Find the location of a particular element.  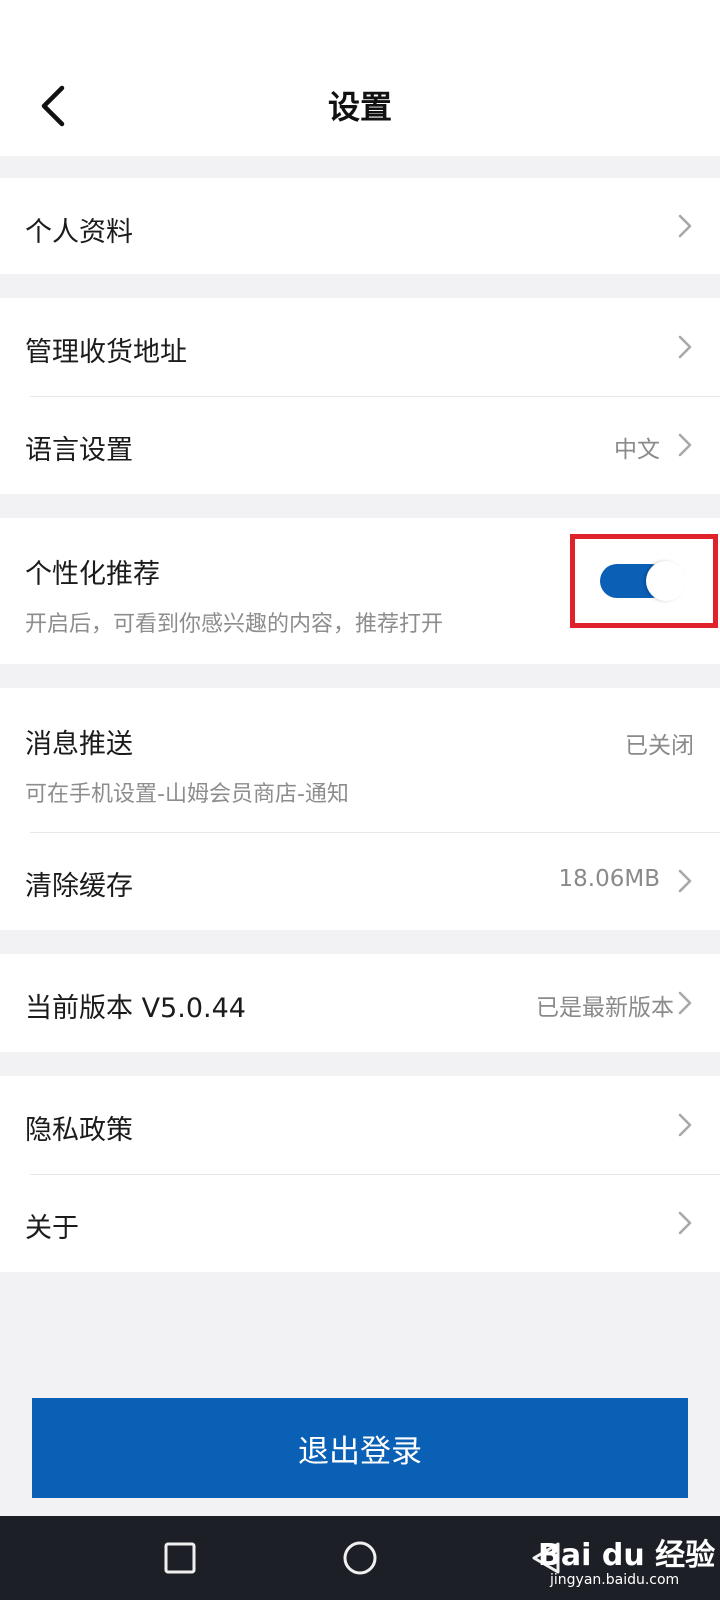

row-language-label: 语言设置 is located at coordinates (79, 450).